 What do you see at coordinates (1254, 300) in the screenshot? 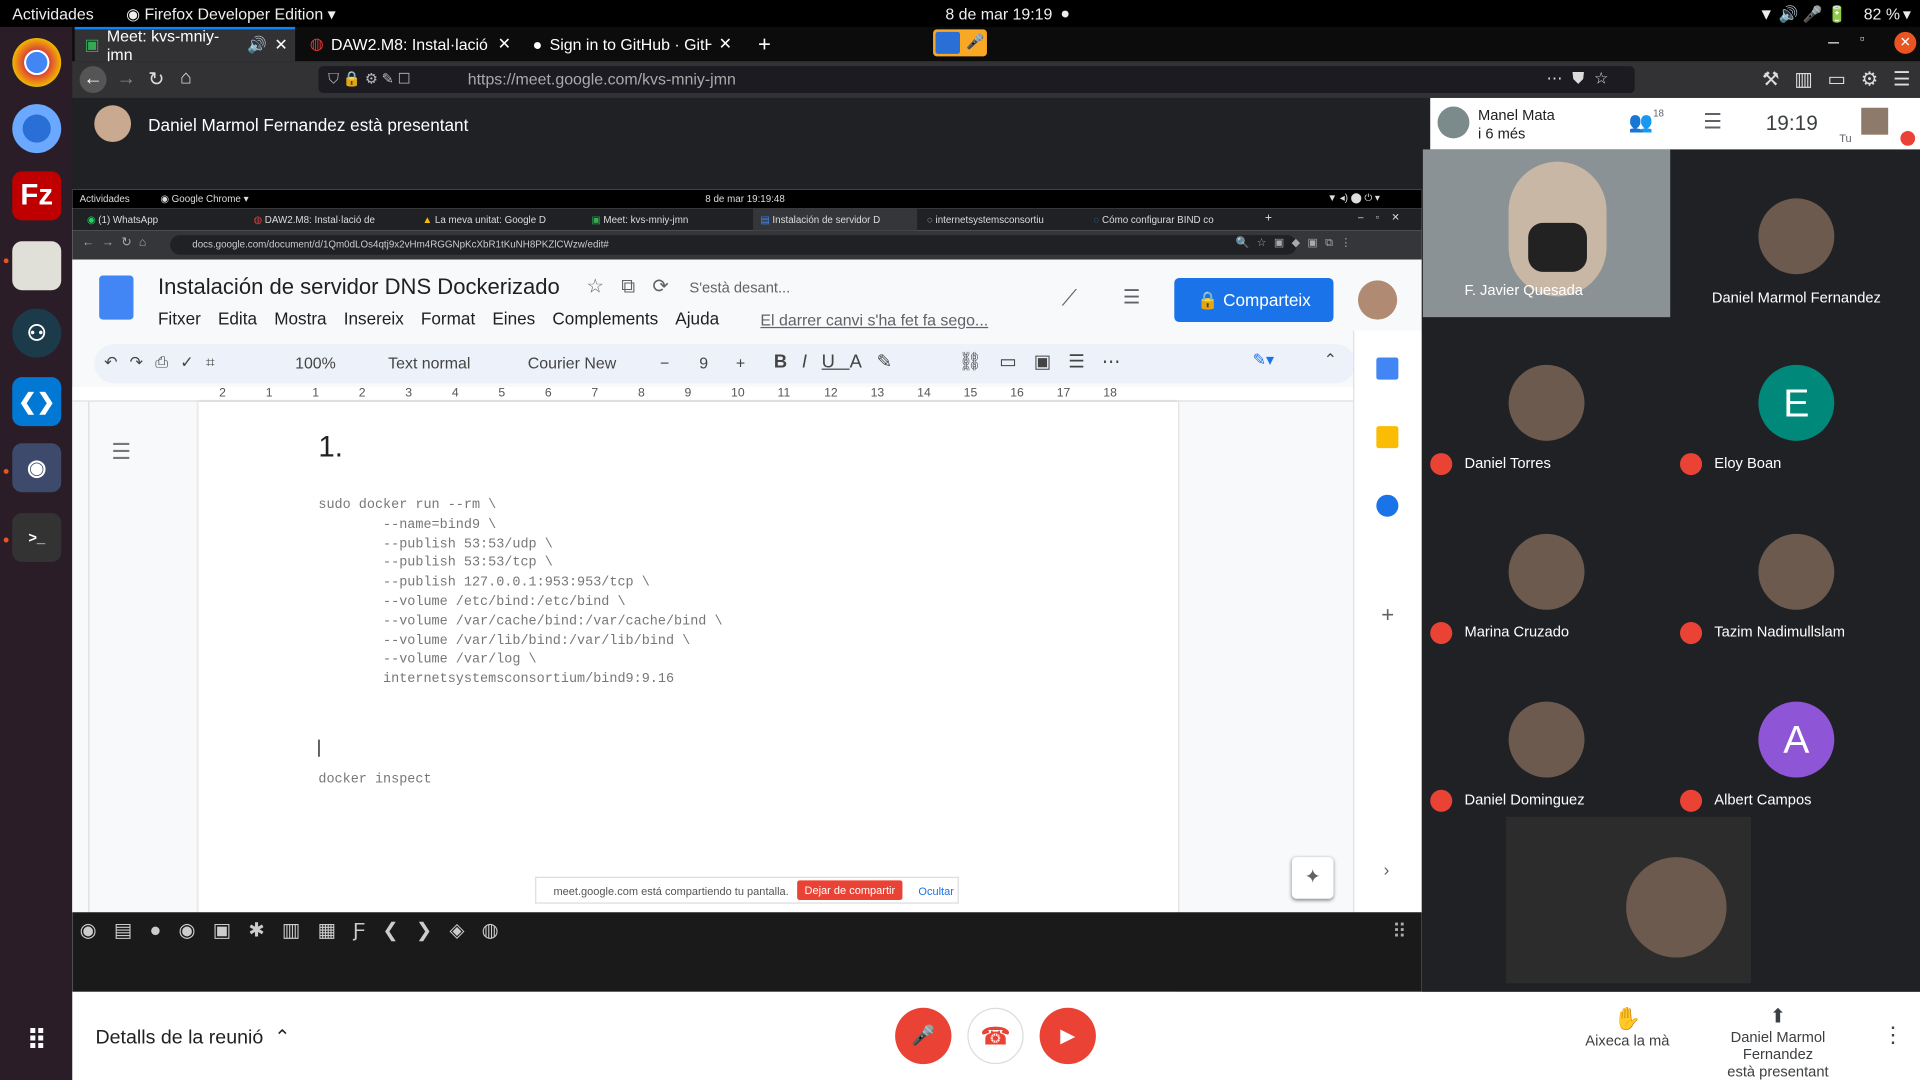
I see `share-button: 🔒 Comparteix` at bounding box center [1254, 300].